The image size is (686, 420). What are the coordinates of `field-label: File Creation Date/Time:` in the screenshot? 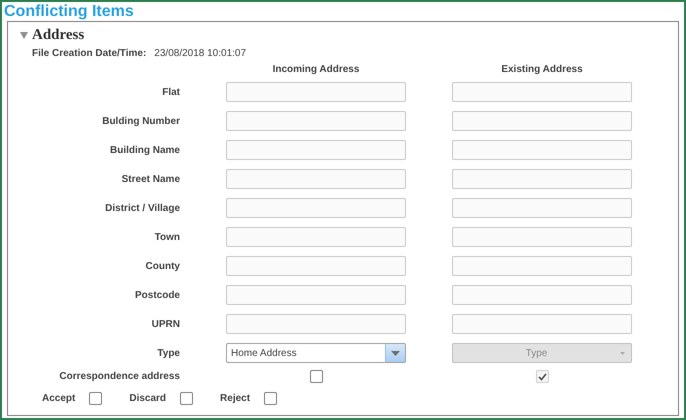 It's located at (89, 54).